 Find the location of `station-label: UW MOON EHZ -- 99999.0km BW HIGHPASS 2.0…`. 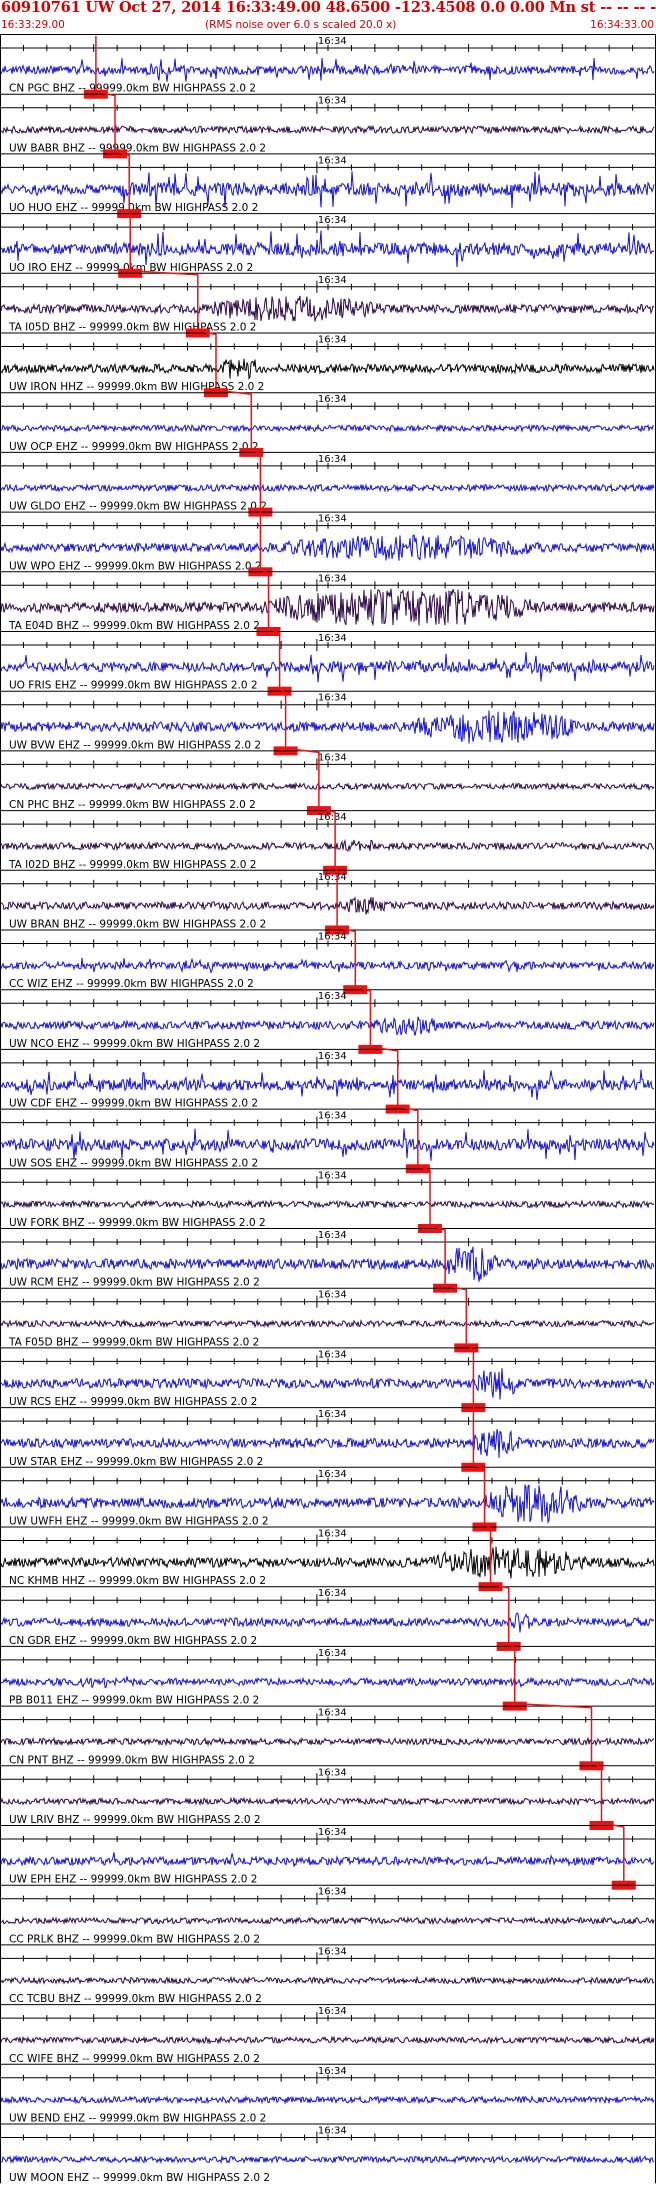

station-label: UW MOON EHZ -- 99999.0km BW HIGHPASS 2.0… is located at coordinates (139, 2178).